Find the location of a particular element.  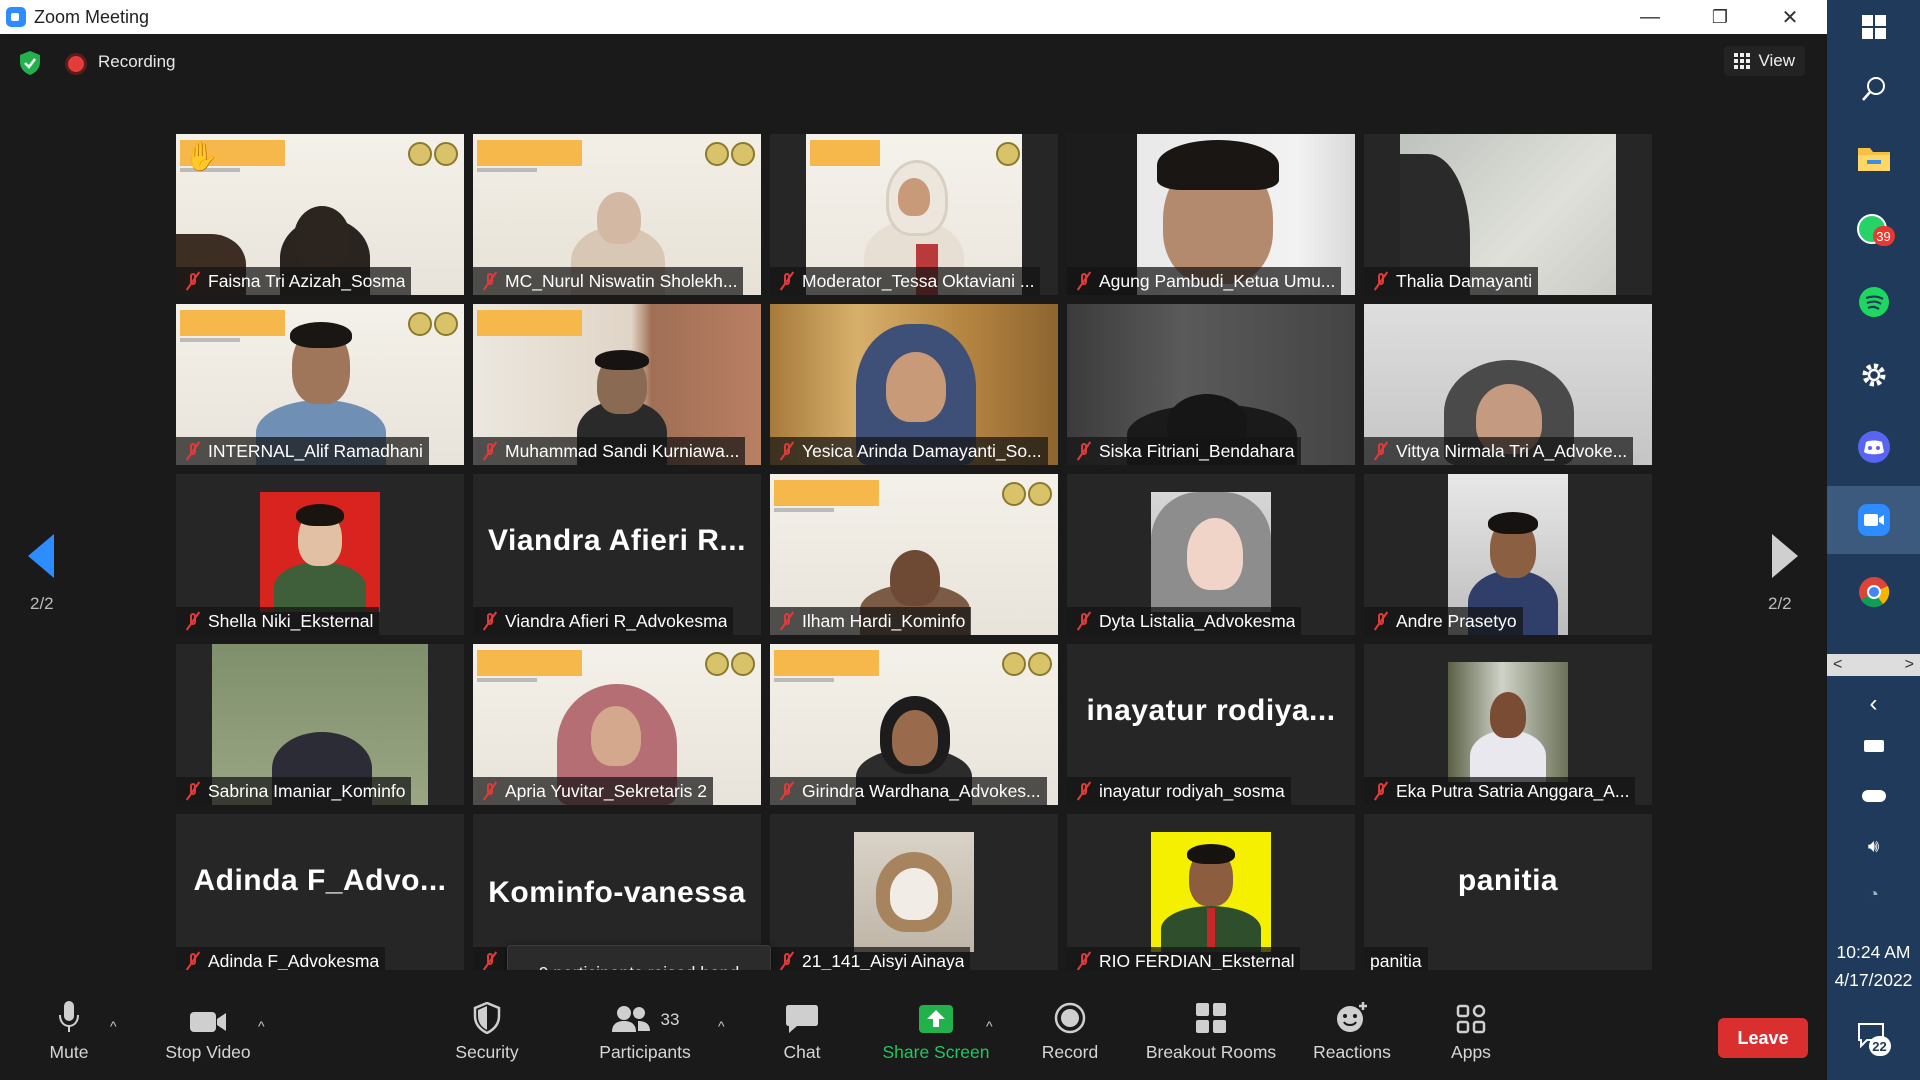

previous-page-arrow-icon is located at coordinates (41, 556).